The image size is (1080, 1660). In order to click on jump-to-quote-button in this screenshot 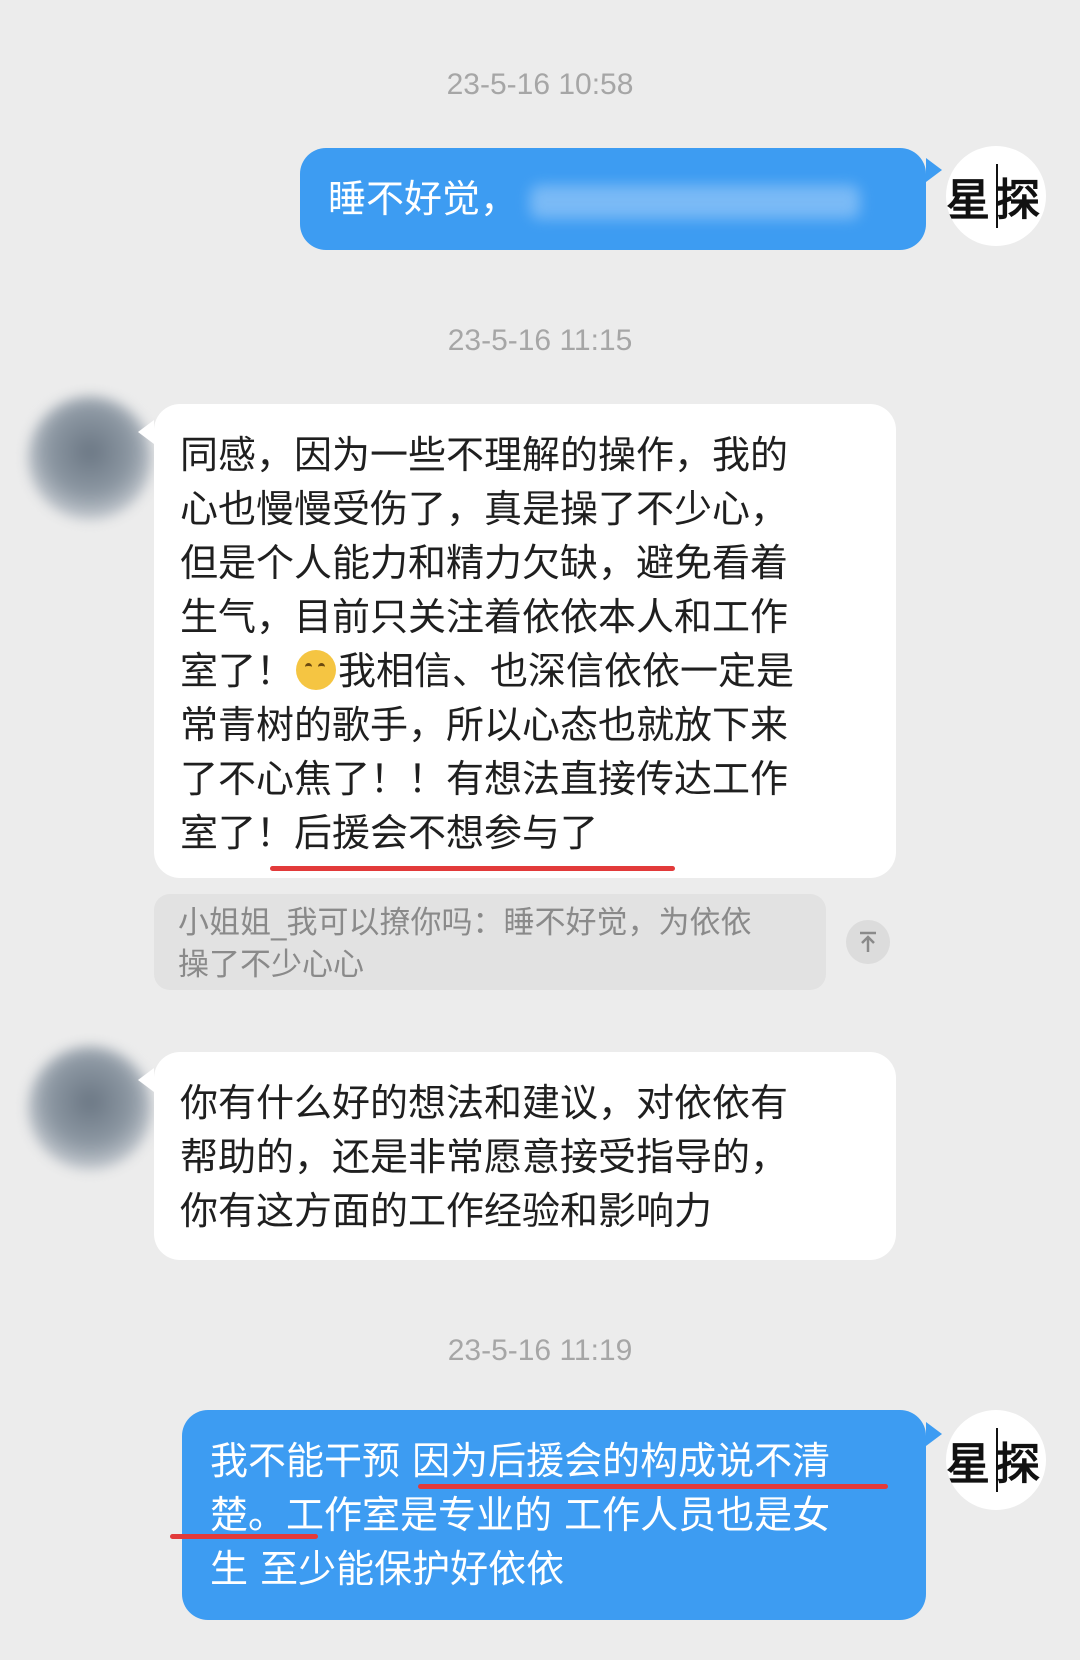, I will do `click(868, 942)`.